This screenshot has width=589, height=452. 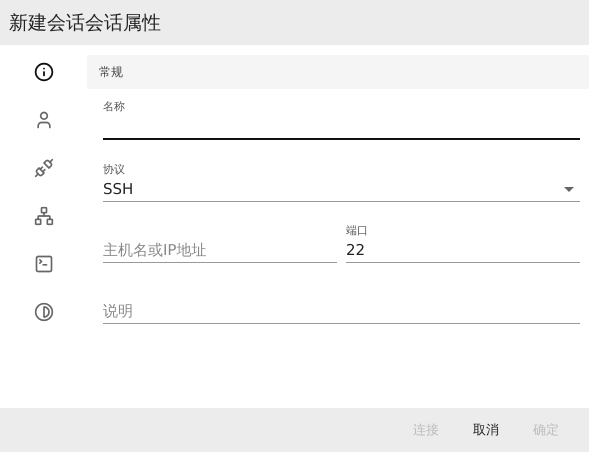 I want to click on plug-icon, so click(x=44, y=168).